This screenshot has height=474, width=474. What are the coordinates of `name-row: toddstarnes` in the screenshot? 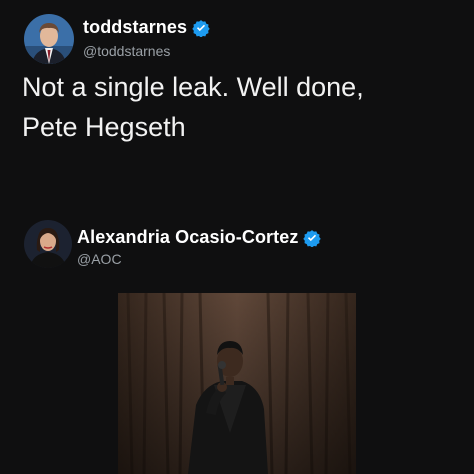 It's located at (146, 27).